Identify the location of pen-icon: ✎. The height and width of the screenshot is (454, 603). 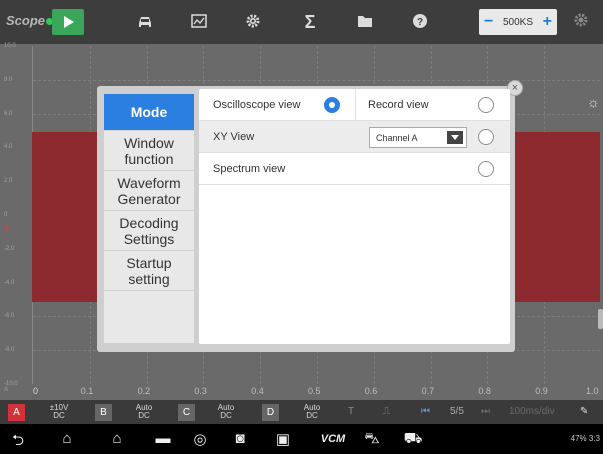
(584, 411).